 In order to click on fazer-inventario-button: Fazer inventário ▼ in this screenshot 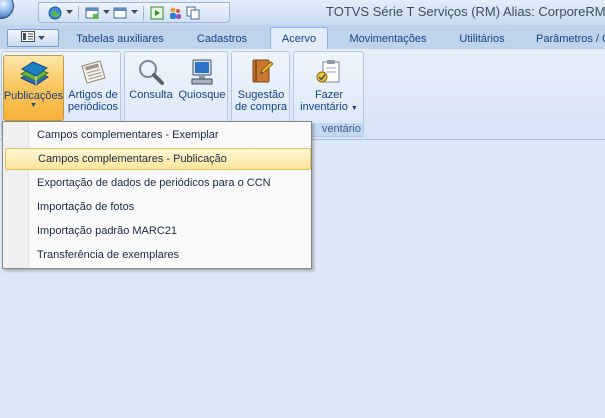, I will do `click(329, 88)`.